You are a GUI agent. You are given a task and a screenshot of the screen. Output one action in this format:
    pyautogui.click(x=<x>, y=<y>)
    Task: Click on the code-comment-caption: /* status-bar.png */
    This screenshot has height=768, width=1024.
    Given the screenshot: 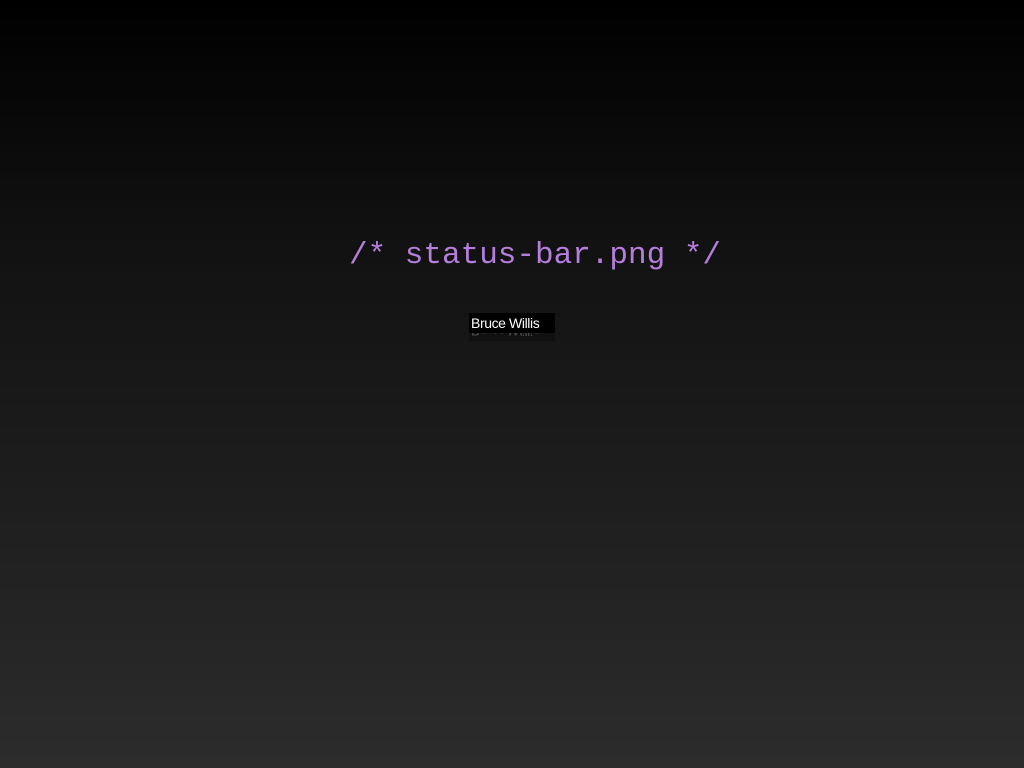 What is the action you would take?
    pyautogui.click(x=535, y=255)
    